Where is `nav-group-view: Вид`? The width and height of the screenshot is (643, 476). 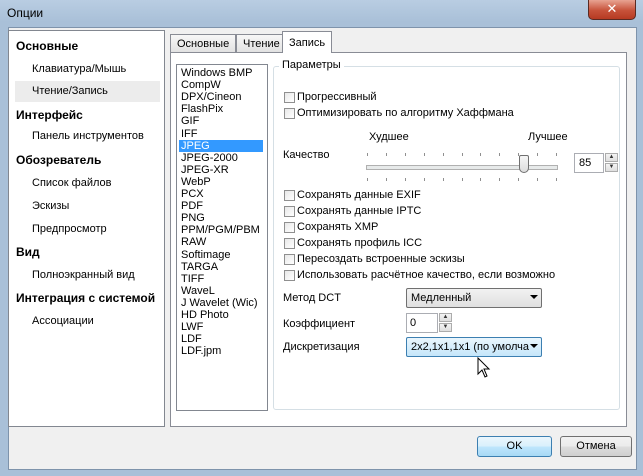 nav-group-view: Вид is located at coordinates (28, 252).